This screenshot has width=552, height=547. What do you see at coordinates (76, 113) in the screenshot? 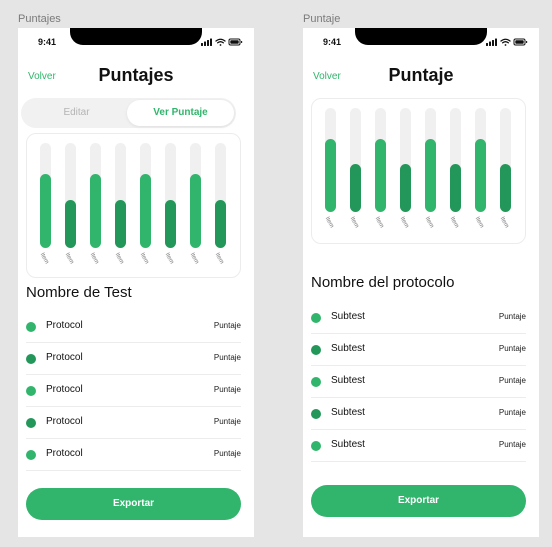
I see `tab-editar: Editar` at bounding box center [76, 113].